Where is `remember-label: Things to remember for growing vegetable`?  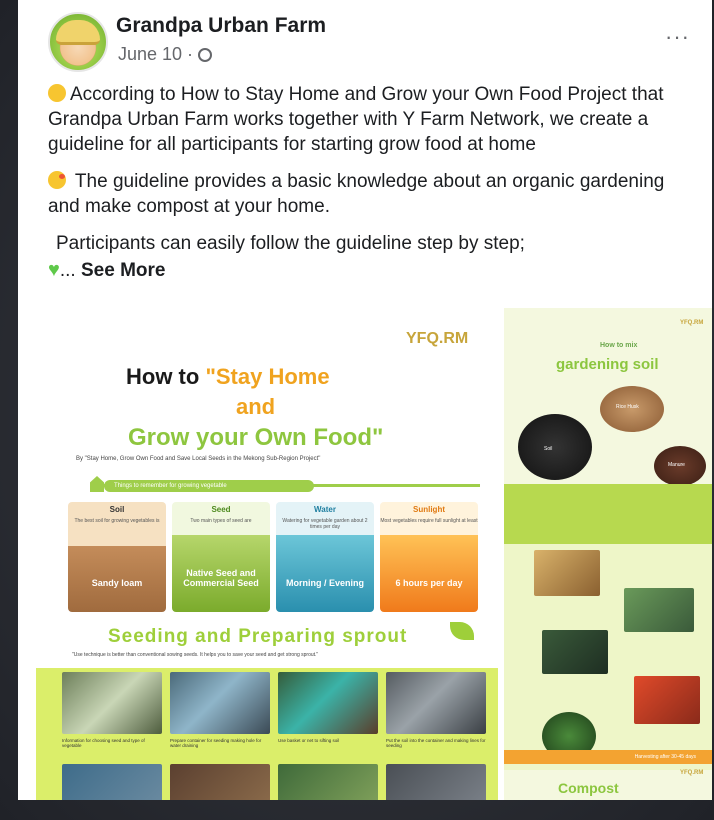 remember-label: Things to remember for growing vegetable is located at coordinates (209, 486).